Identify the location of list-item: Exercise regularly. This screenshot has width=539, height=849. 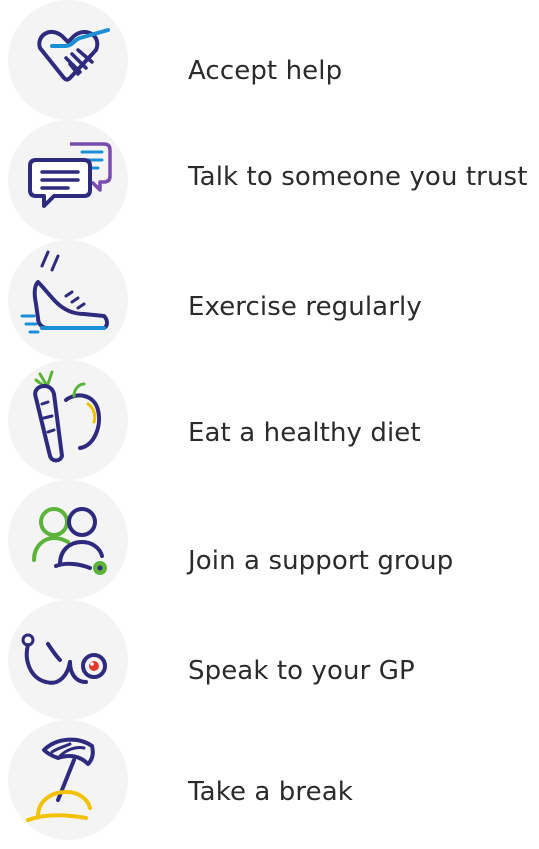
(269, 302).